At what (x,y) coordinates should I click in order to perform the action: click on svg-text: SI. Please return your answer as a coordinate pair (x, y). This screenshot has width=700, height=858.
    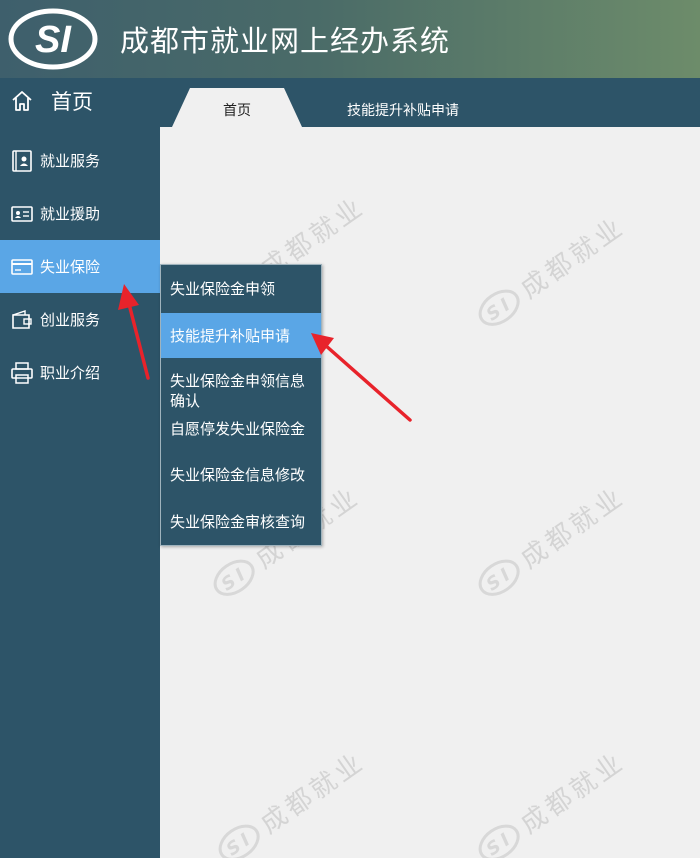
    Looking at the image, I should click on (53, 40).